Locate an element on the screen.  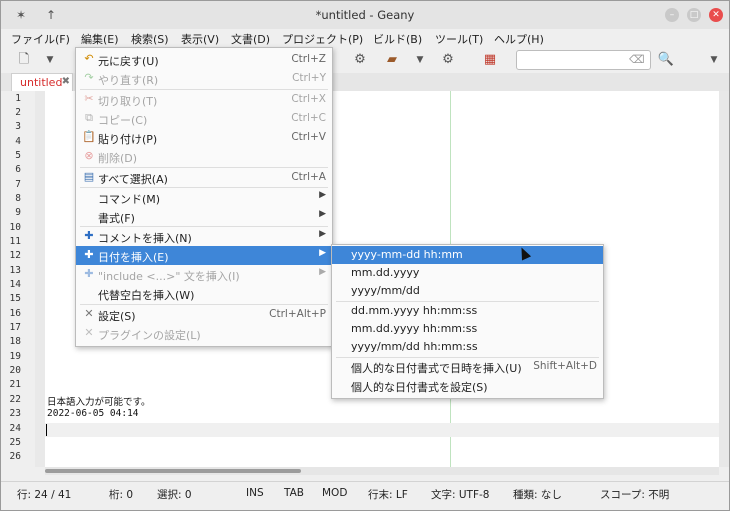
select-all-icon: ▤ is located at coordinates (89, 176).